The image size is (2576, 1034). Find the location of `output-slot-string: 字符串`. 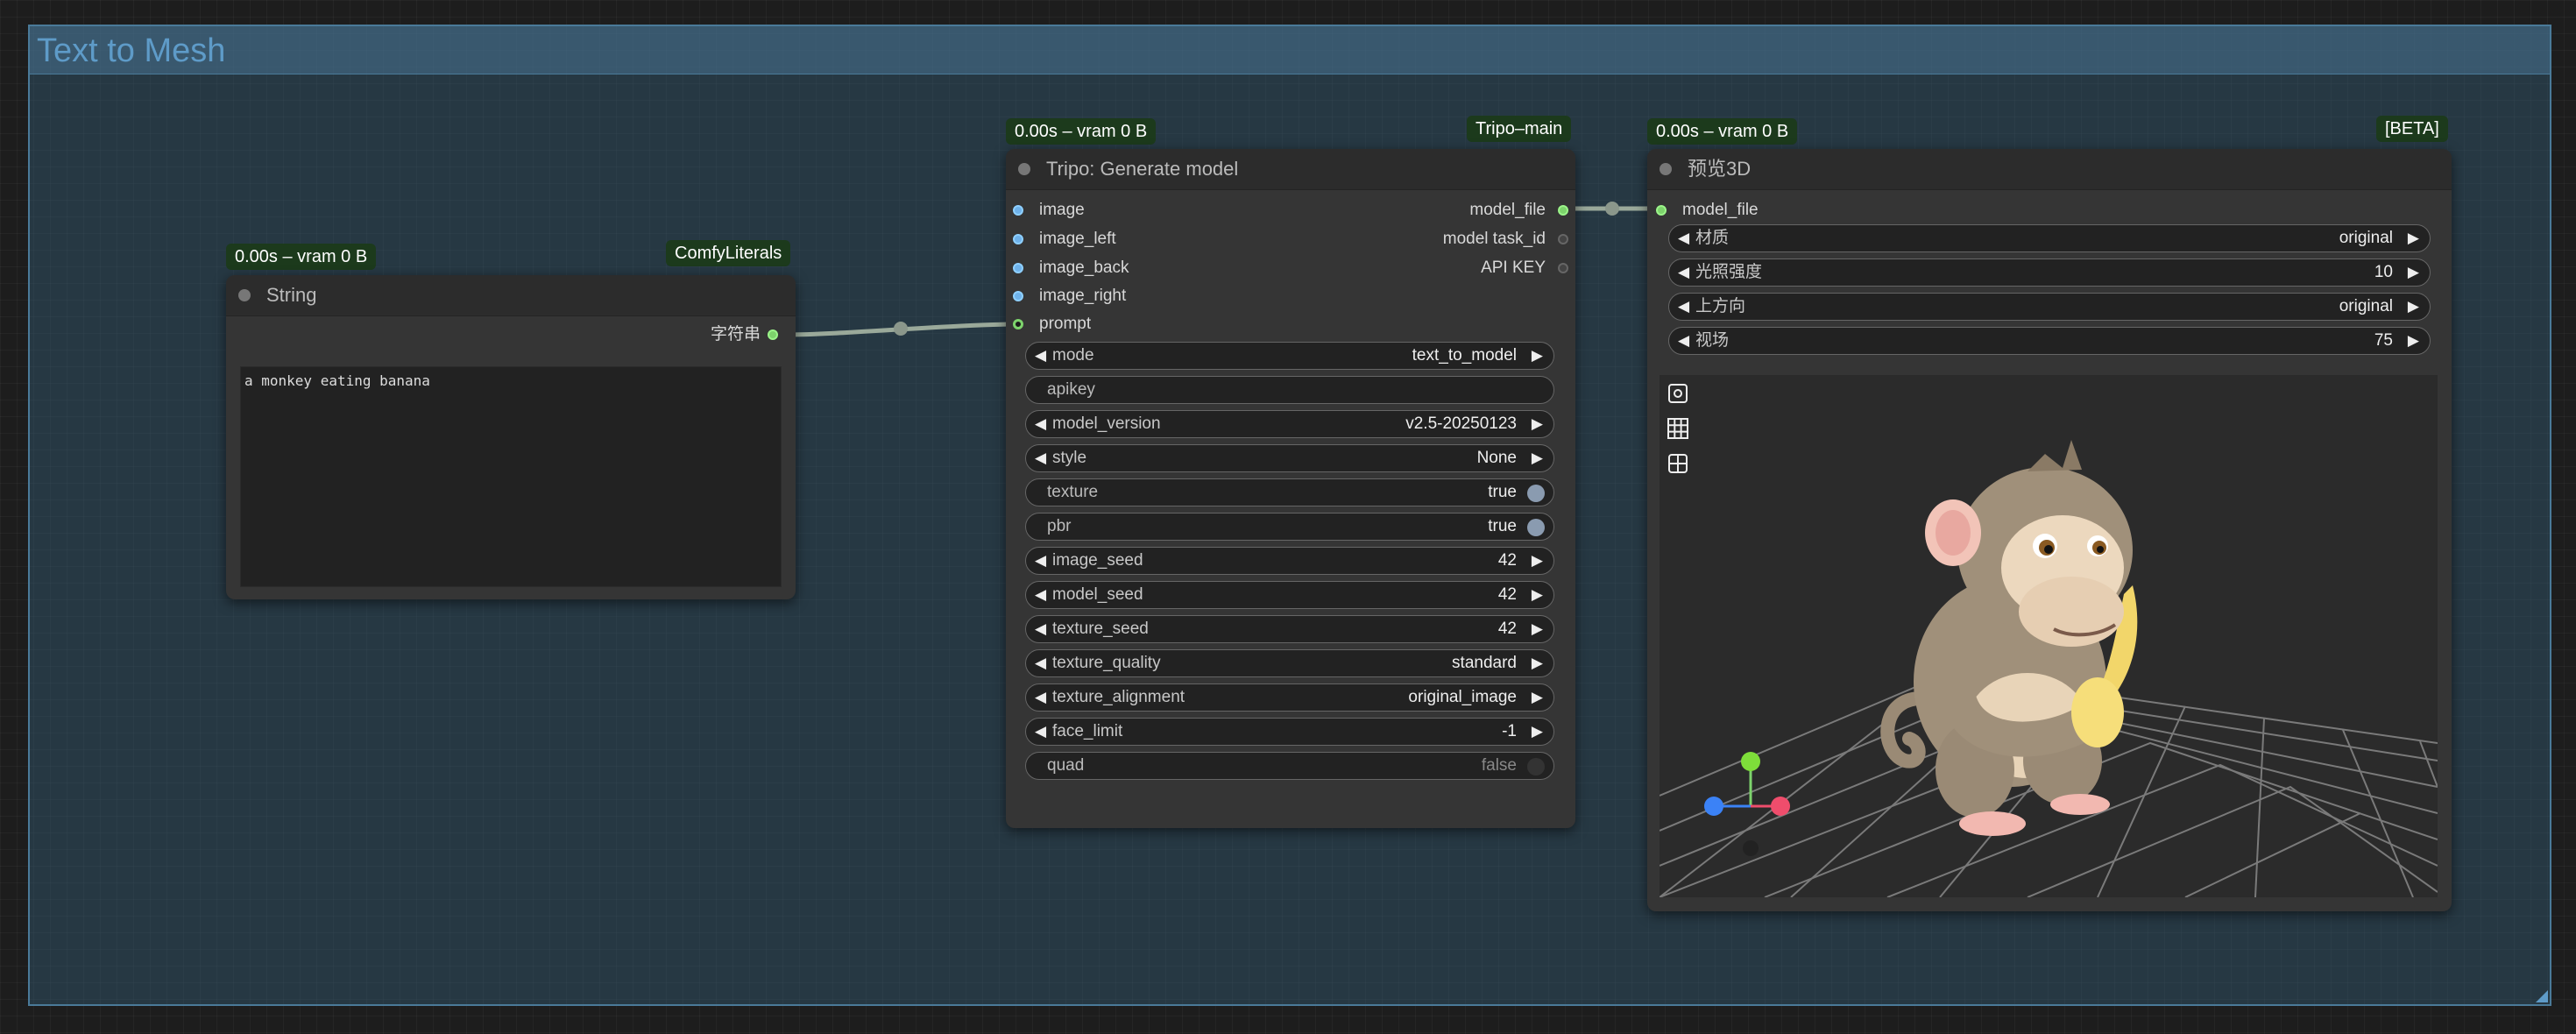

output-slot-string: 字符串 is located at coordinates (744, 334).